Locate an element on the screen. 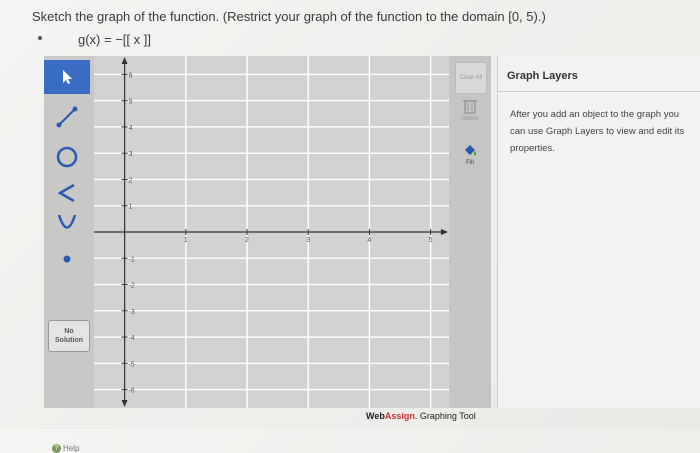 The image size is (700, 453). line-tool-button is located at coordinates (67, 117).